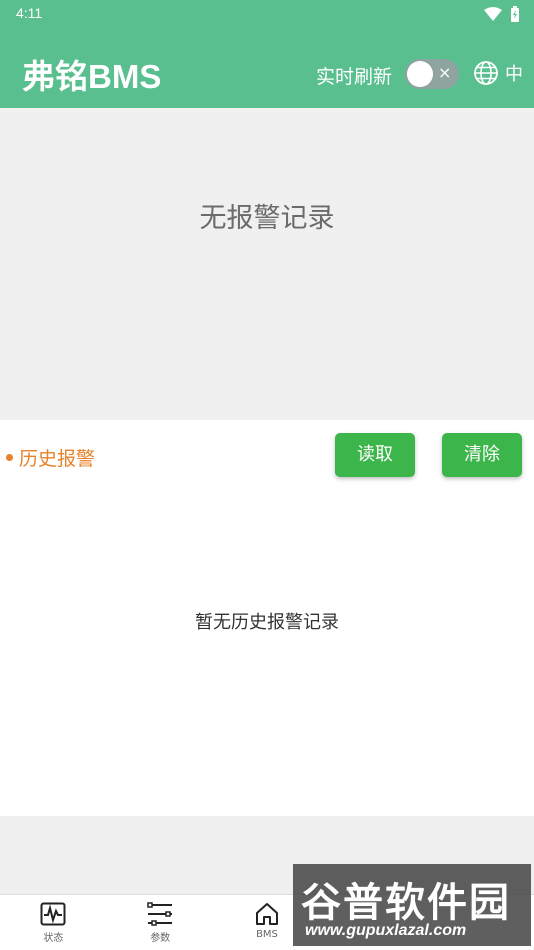 The width and height of the screenshot is (534, 950). I want to click on nav-label-status: 状态, so click(53, 938).